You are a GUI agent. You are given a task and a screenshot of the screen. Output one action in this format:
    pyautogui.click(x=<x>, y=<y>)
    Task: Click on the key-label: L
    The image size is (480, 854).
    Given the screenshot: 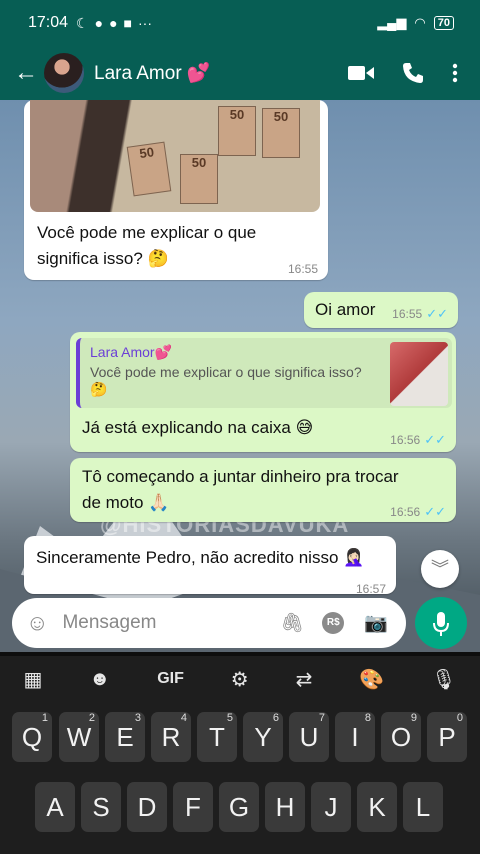 What is the action you would take?
    pyautogui.click(x=423, y=807)
    